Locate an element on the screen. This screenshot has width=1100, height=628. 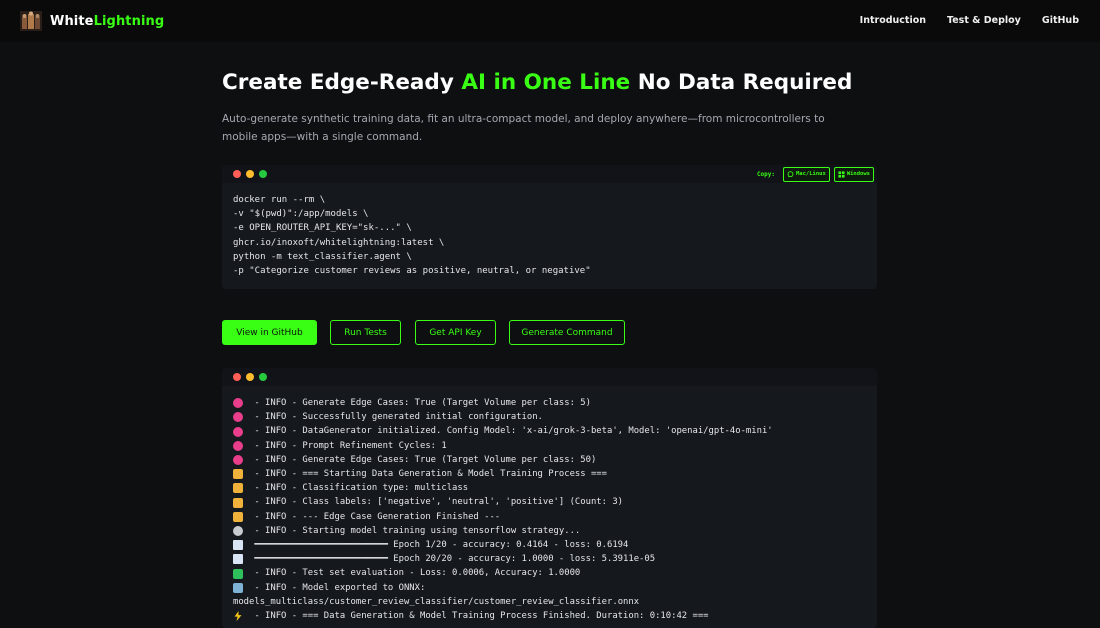
log-line-text: - INFO - Model exported to ONNX: is located at coordinates (337, 587).